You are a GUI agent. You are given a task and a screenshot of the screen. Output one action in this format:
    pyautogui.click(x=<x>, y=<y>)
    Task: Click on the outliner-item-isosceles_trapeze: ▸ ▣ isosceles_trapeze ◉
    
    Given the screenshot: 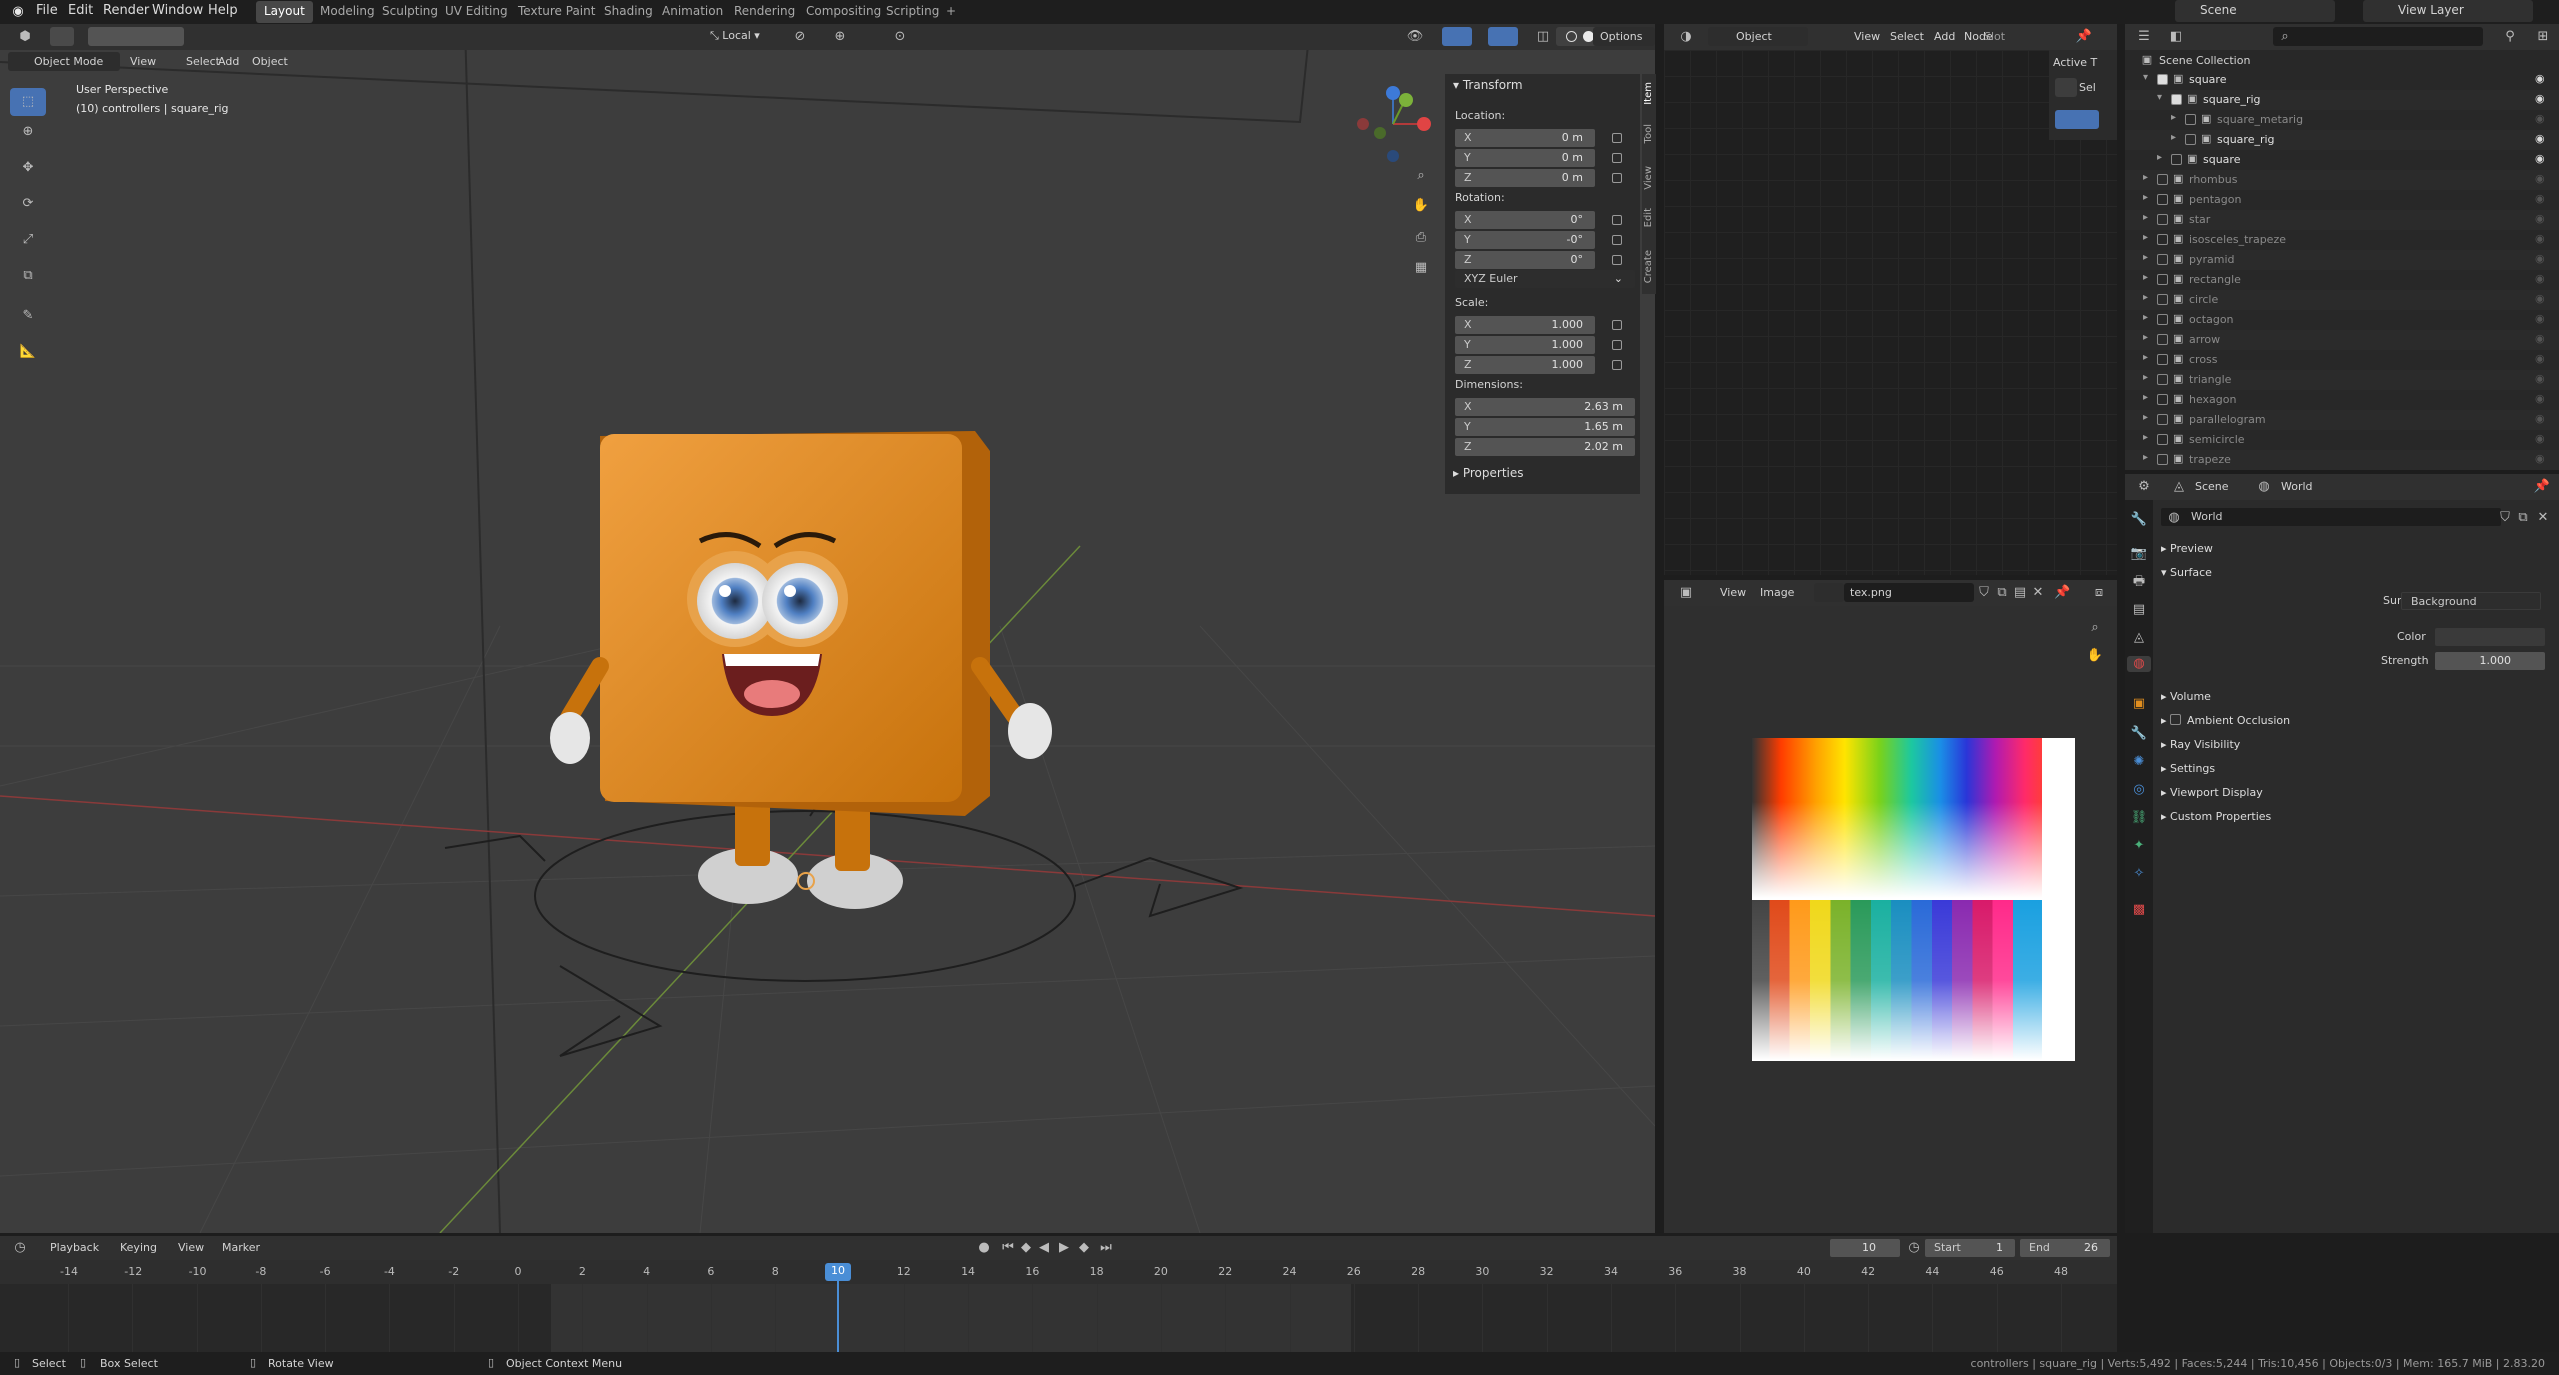 What is the action you would take?
    pyautogui.click(x=2342, y=240)
    